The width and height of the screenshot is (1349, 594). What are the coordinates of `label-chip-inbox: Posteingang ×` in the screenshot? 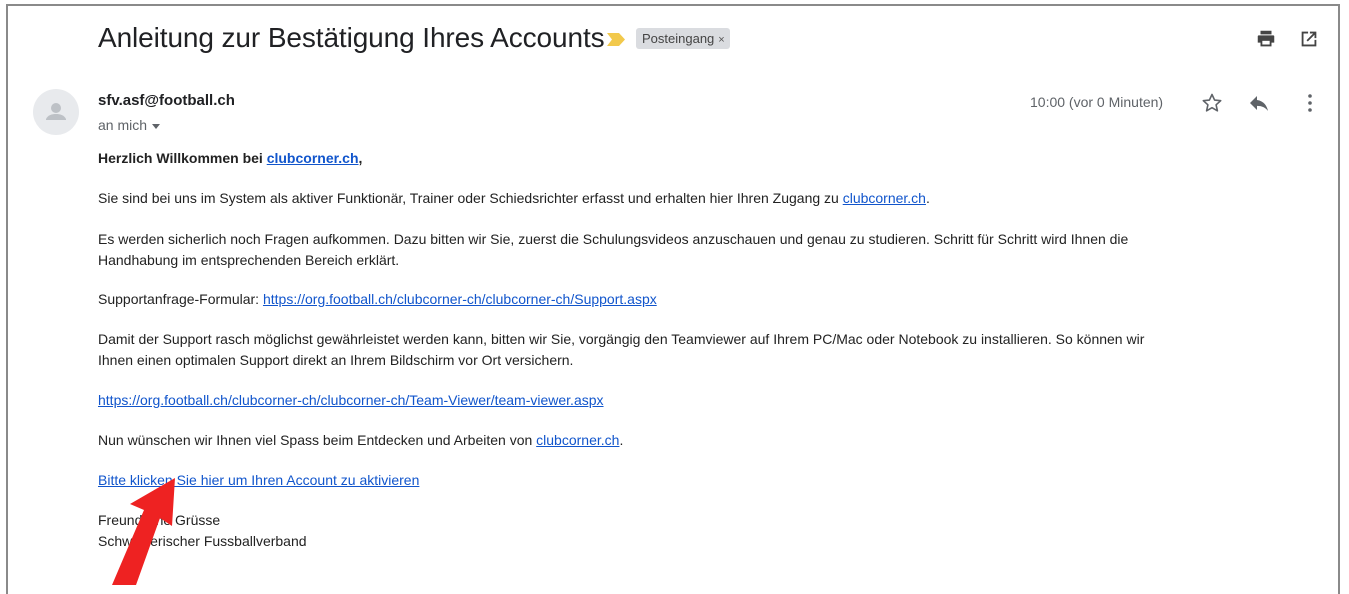 It's located at (683, 38).